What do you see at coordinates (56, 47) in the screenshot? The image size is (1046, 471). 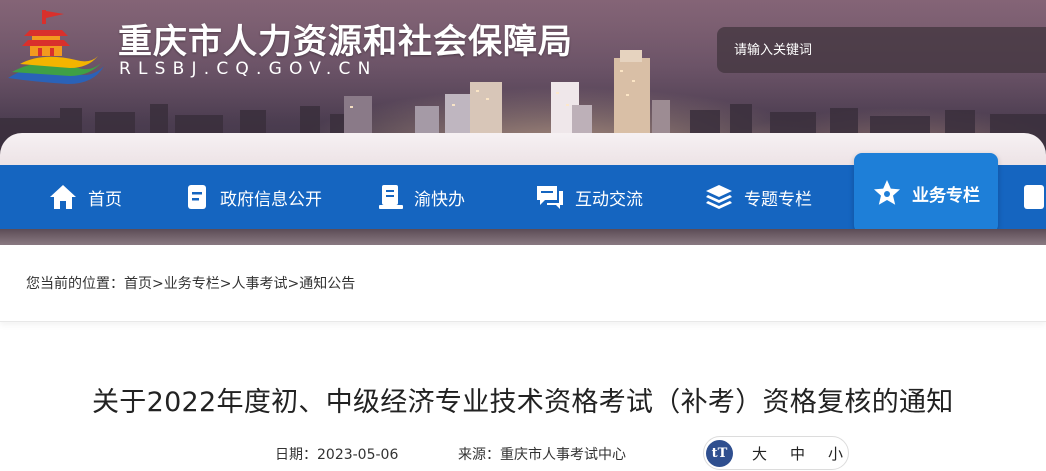 I see `bureau-logo-icon` at bounding box center [56, 47].